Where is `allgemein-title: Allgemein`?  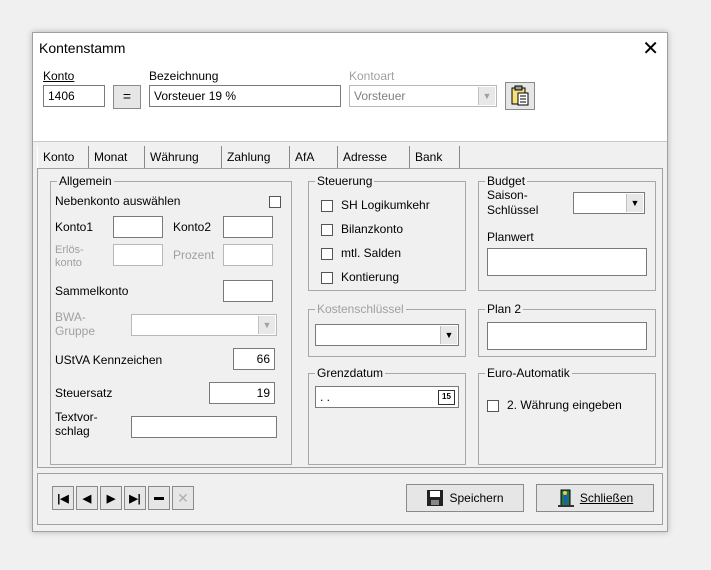
allgemein-title: Allgemein is located at coordinates (85, 181).